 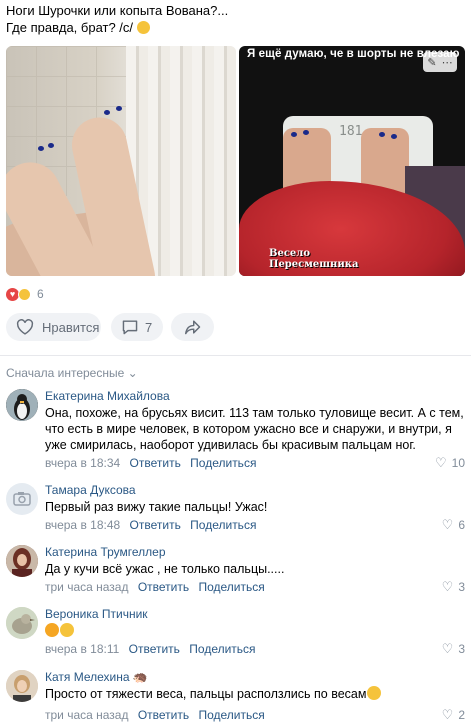 I want to click on heart-icon, so click(x=25, y=327).